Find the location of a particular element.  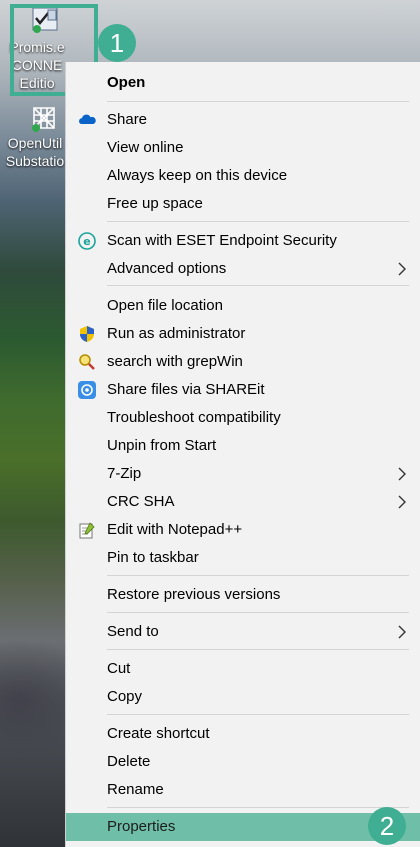

menu-item-copy: Copy is located at coordinates (243, 697).